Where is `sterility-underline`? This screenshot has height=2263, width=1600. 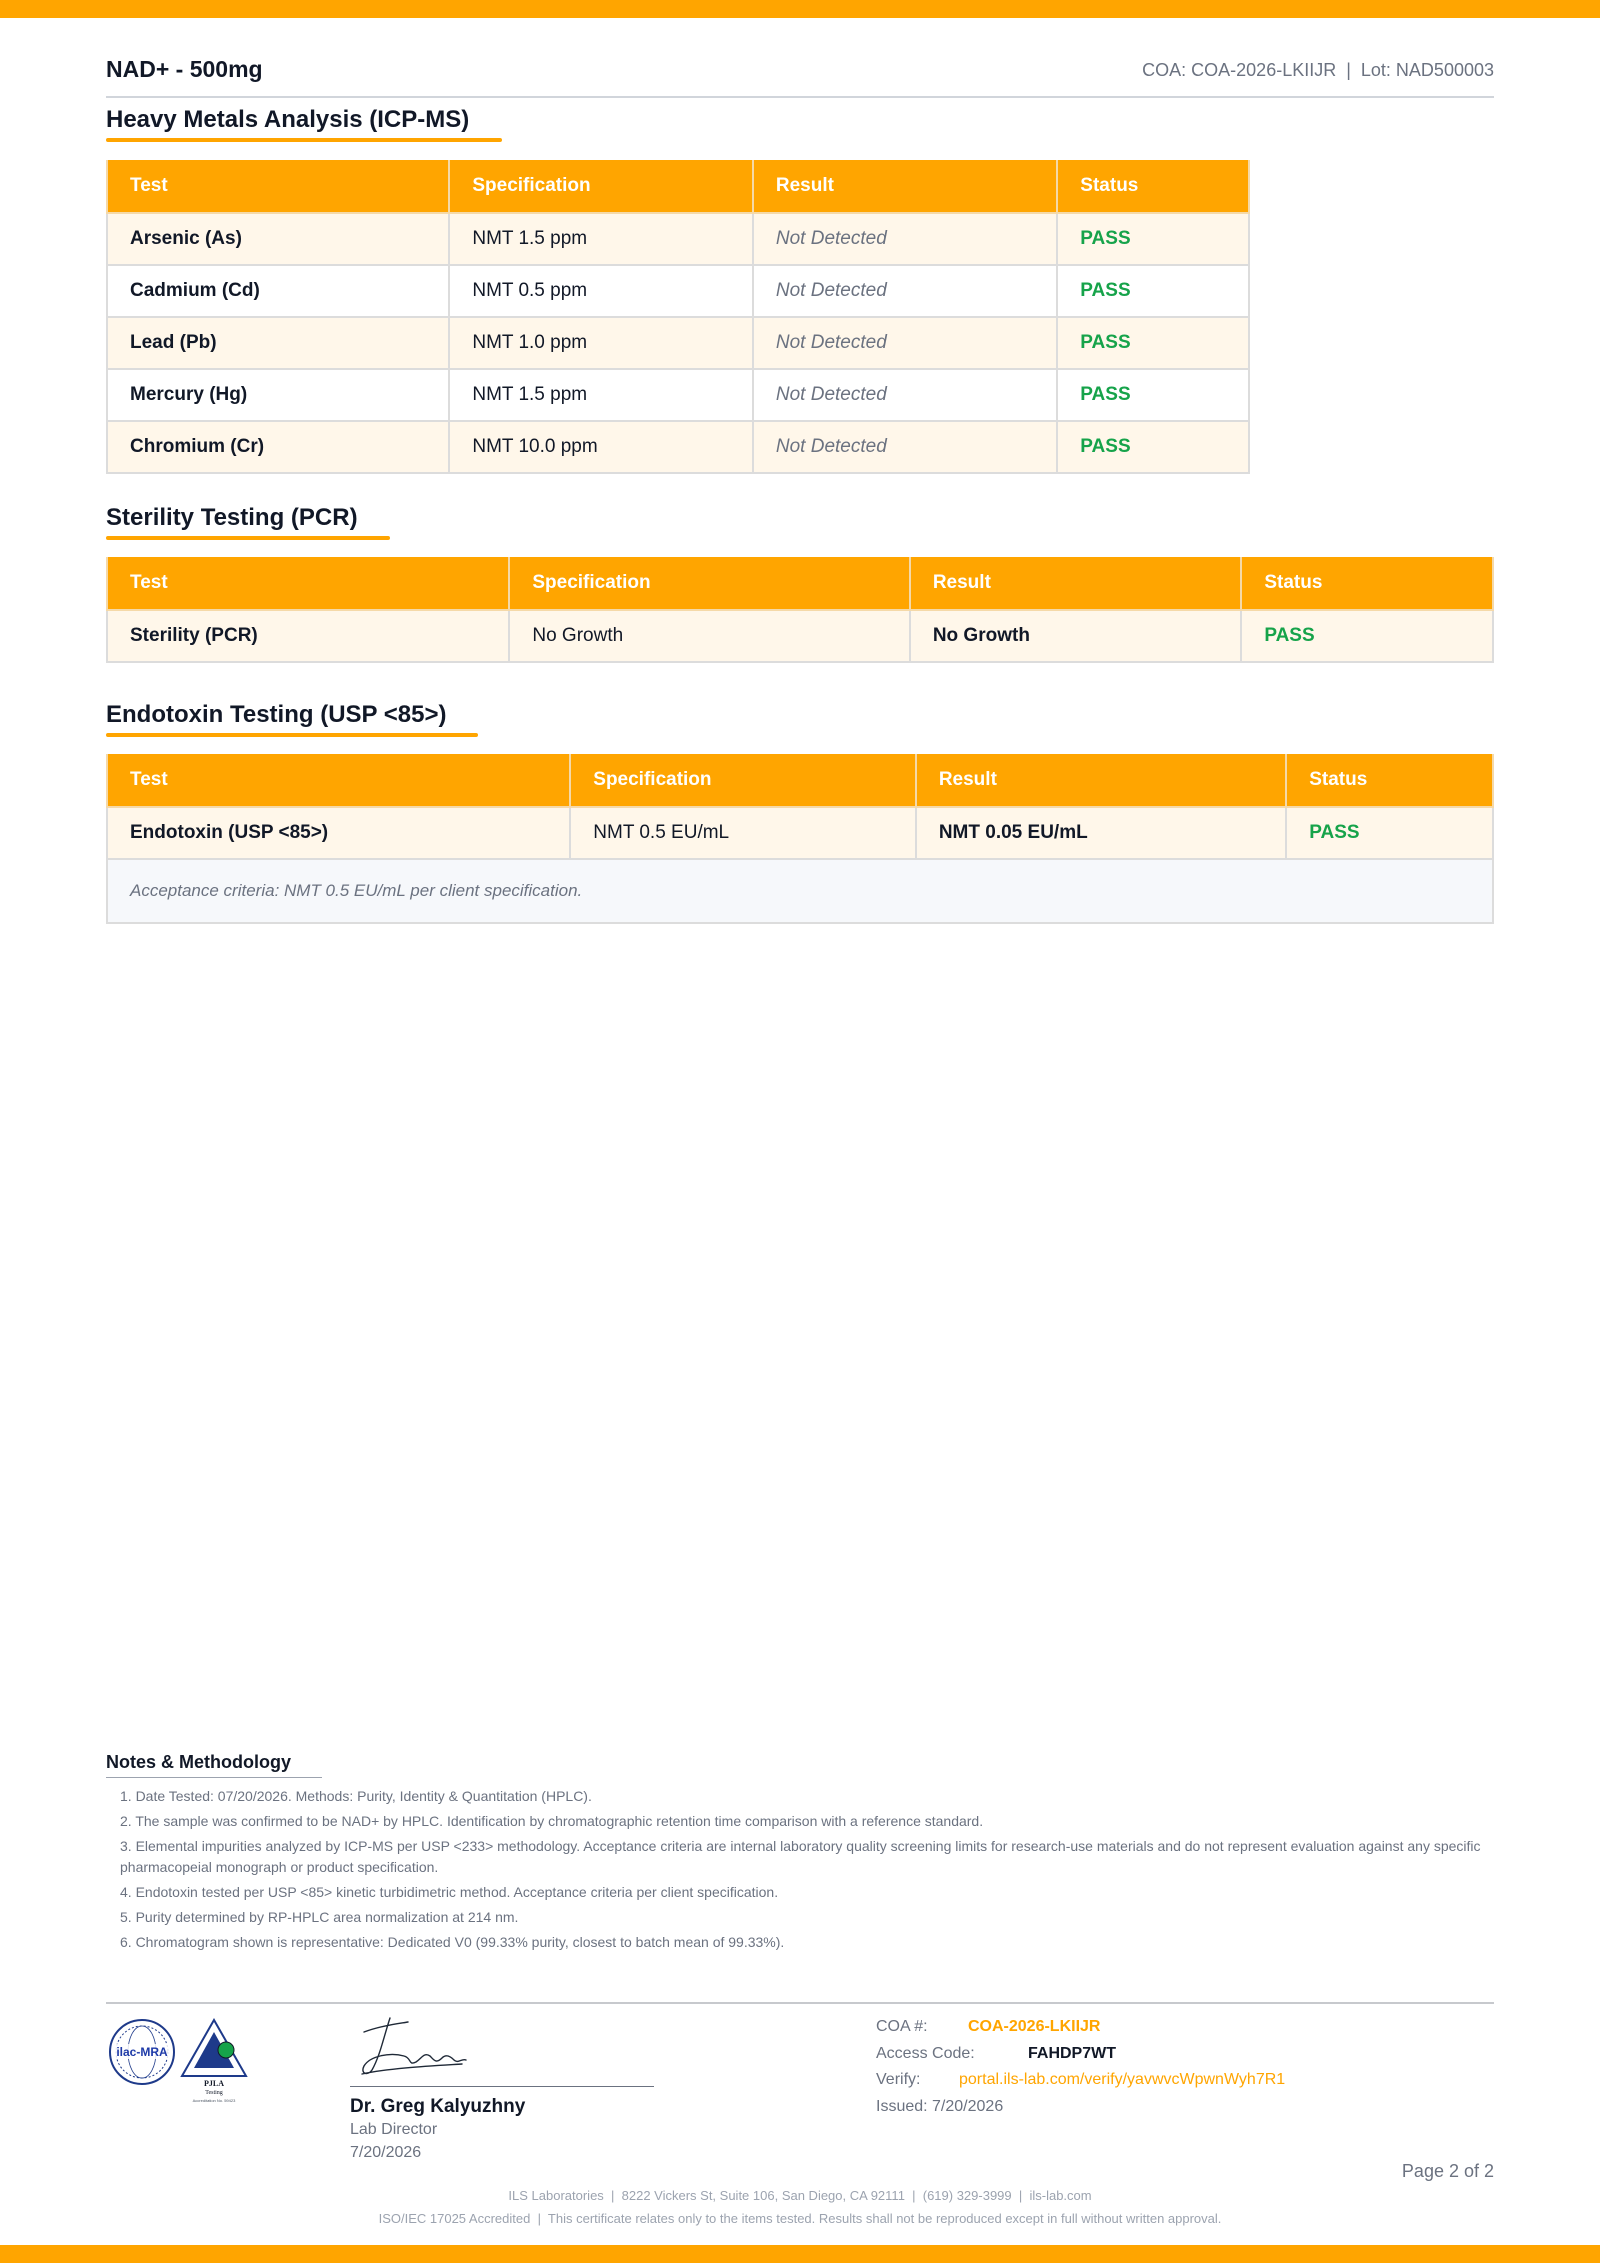 sterility-underline is located at coordinates (248, 538).